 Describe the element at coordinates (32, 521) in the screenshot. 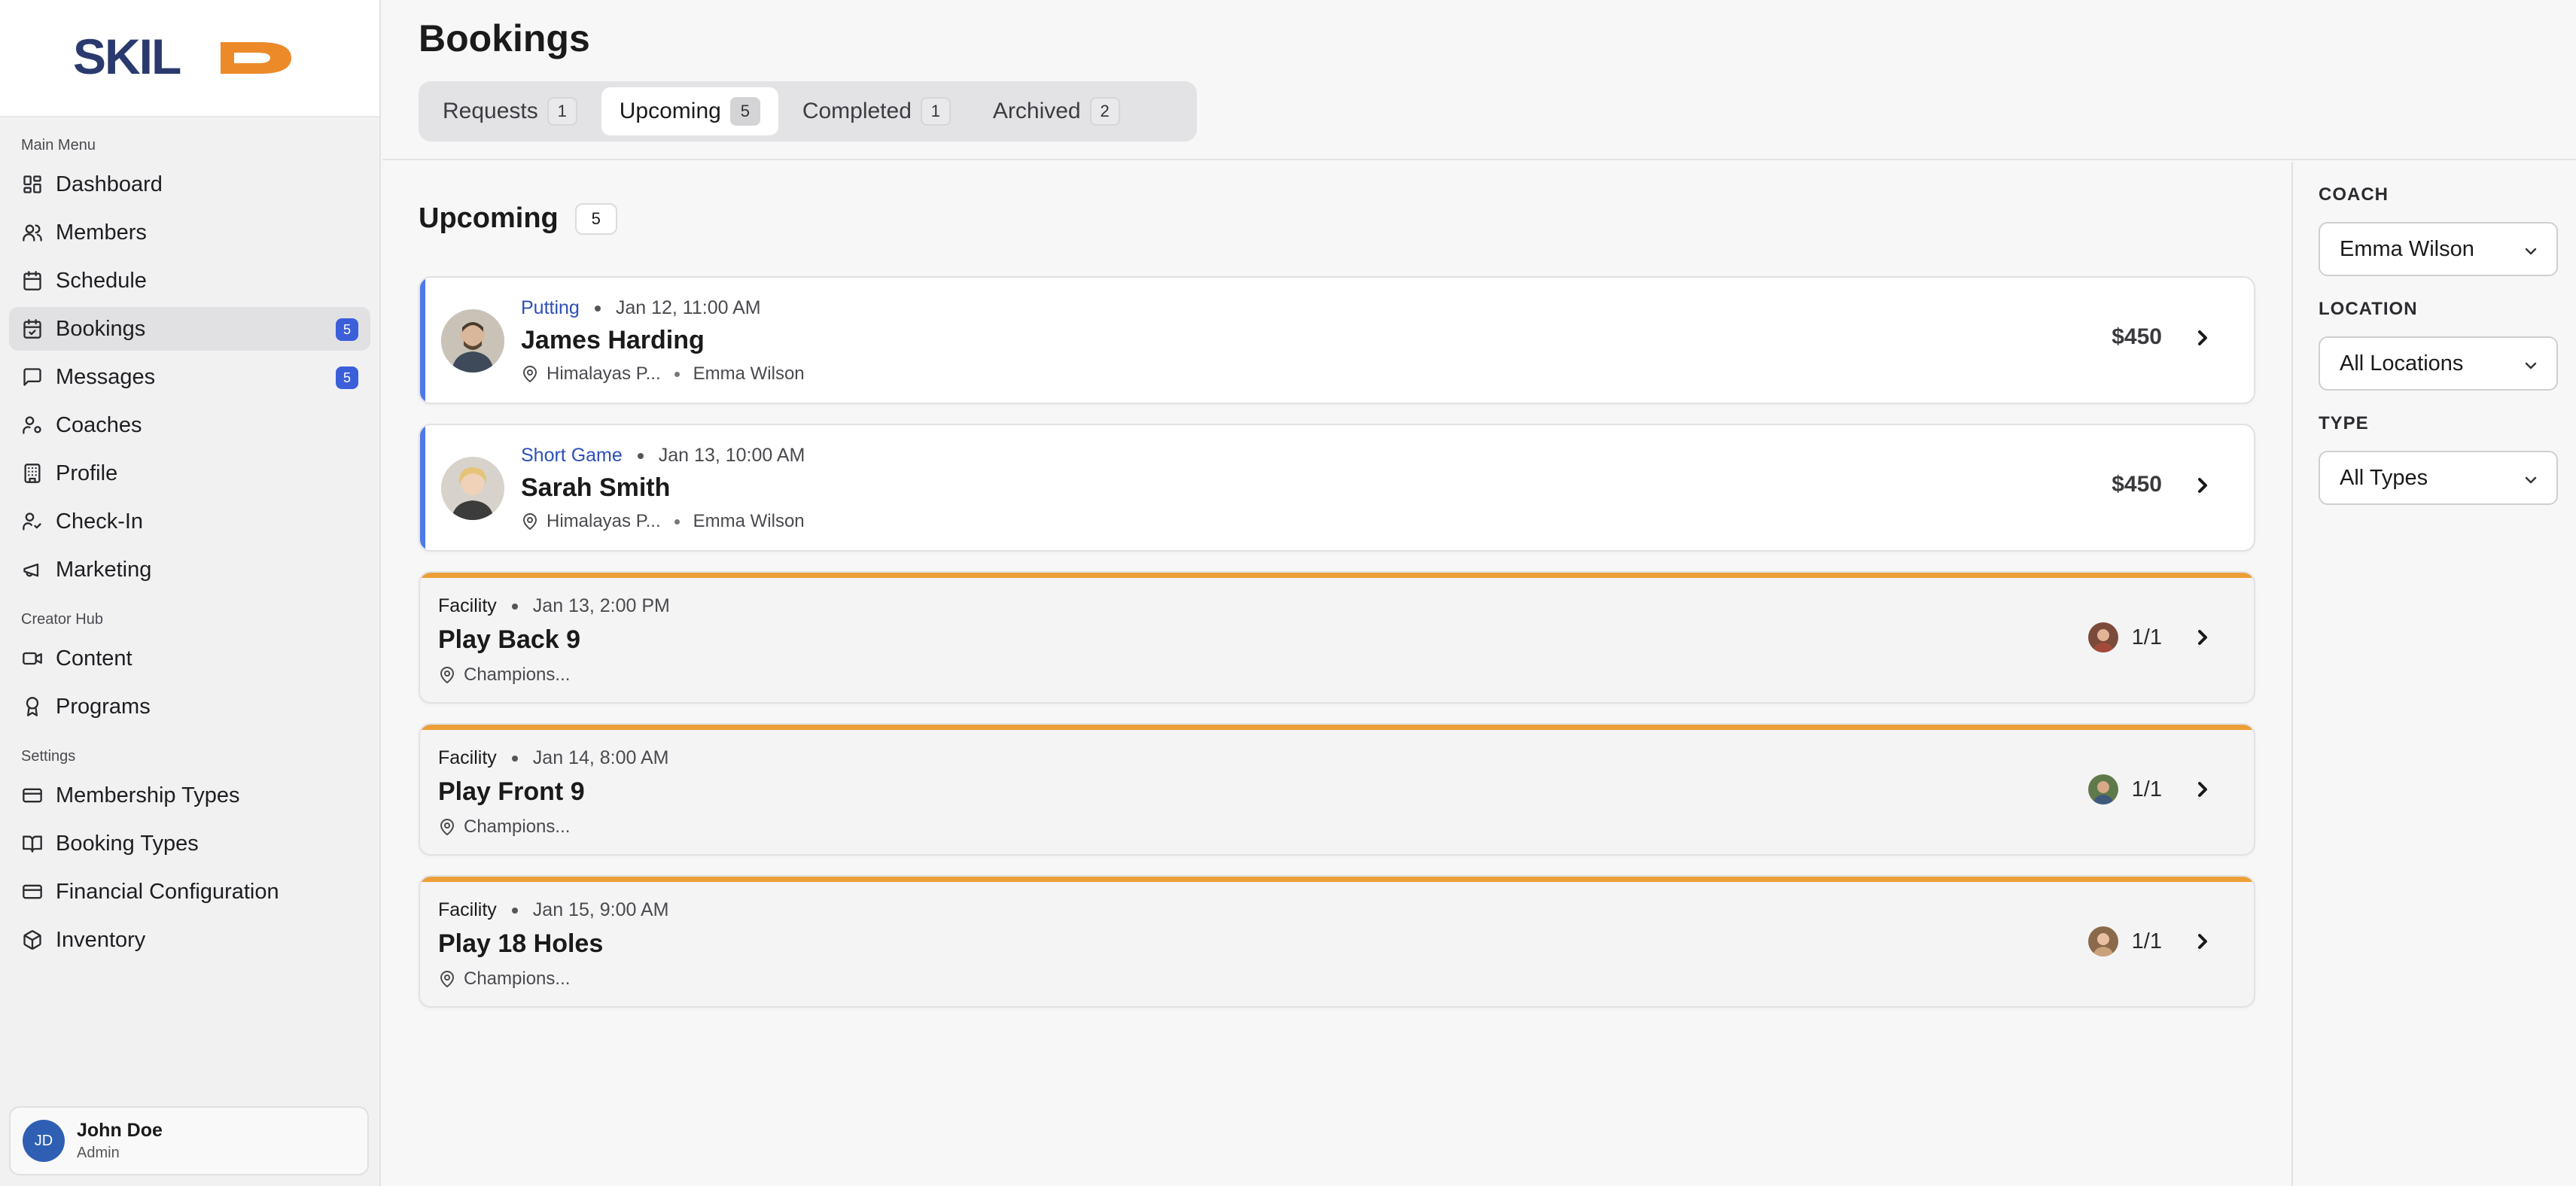

I see `user-check-icon` at that location.